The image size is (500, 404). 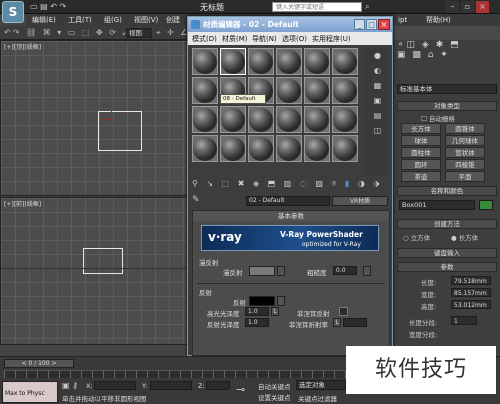 What do you see at coordinates (464, 237) in the screenshot?
I see `box-radio: ● 长方体` at bounding box center [464, 237].